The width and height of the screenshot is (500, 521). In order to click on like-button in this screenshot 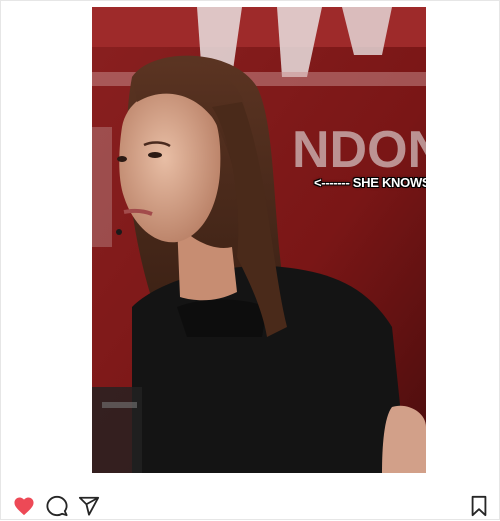, I will do `click(24, 506)`.